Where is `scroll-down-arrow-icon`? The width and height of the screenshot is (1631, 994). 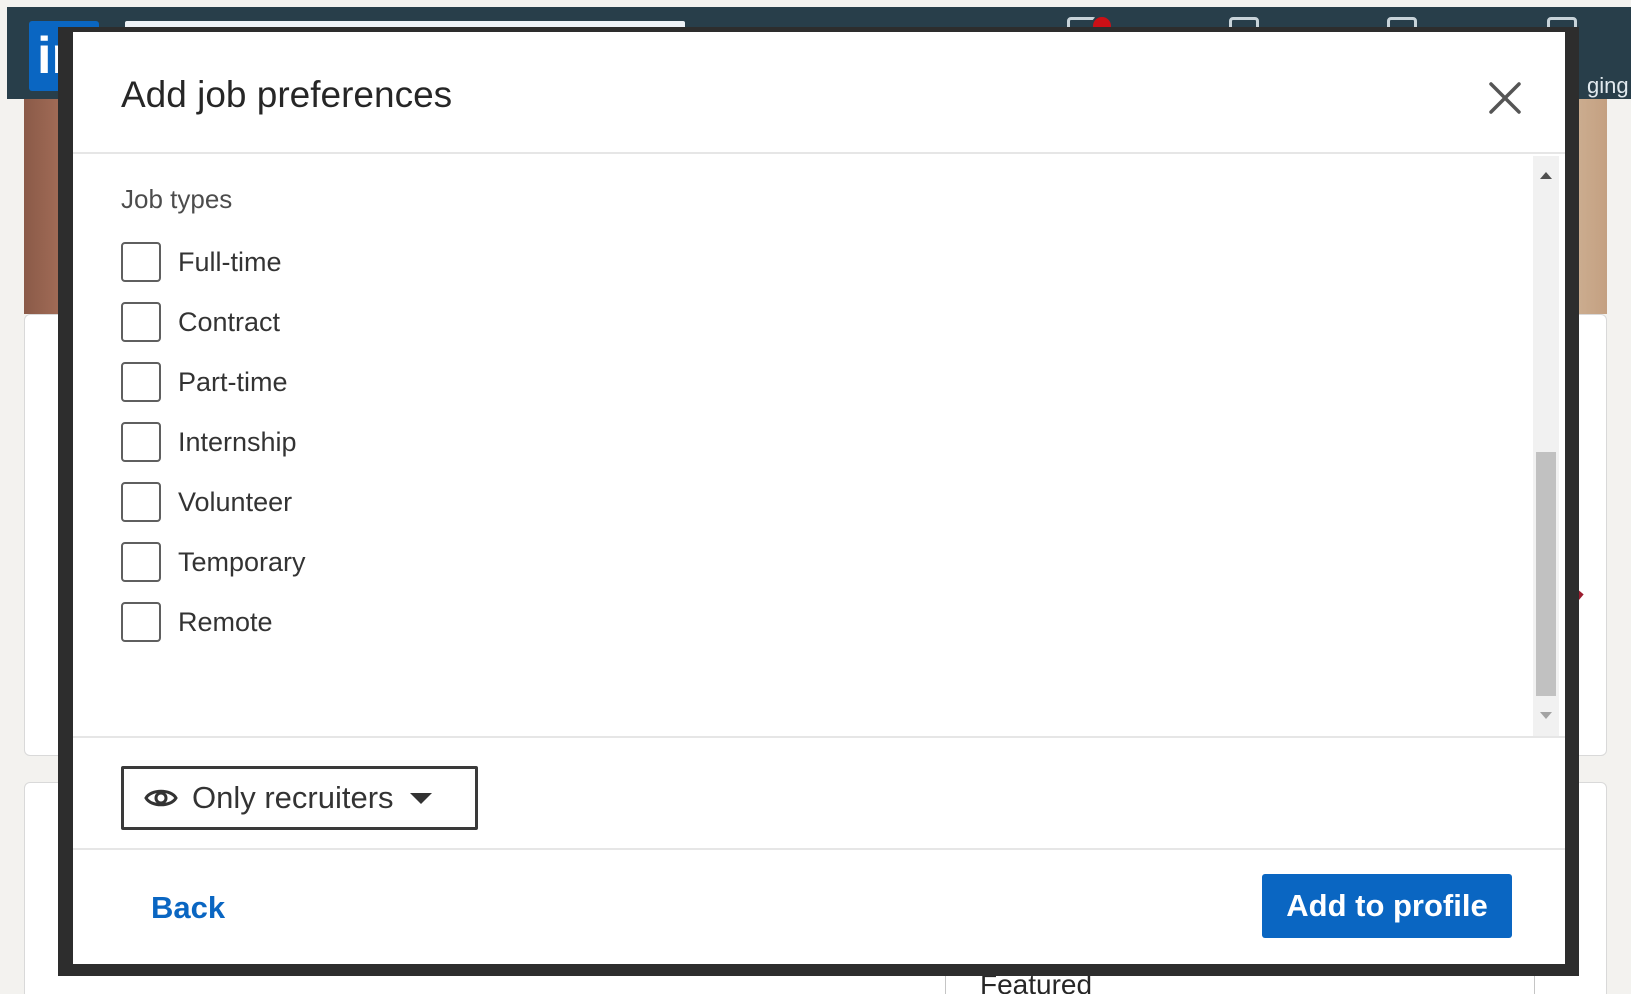
scroll-down-arrow-icon is located at coordinates (1546, 715).